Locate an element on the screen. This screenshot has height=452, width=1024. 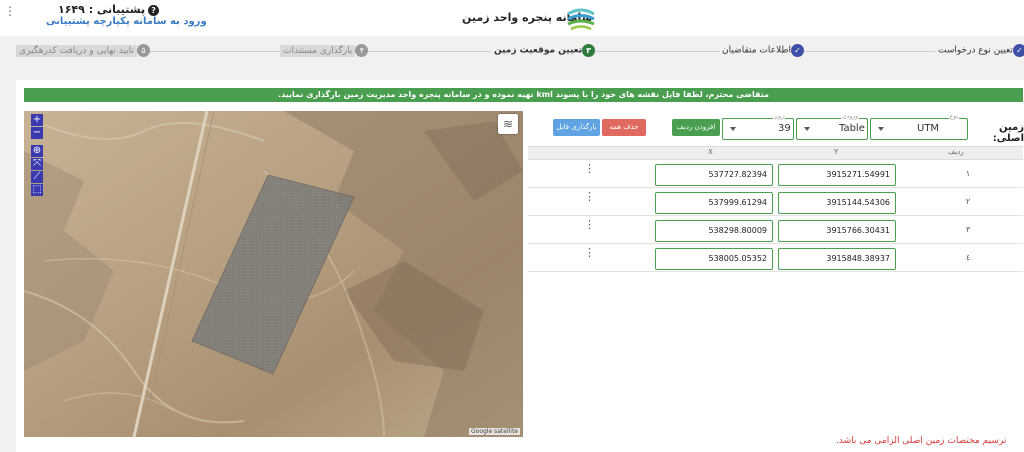
x-input: 537999.61294 is located at coordinates (714, 203).